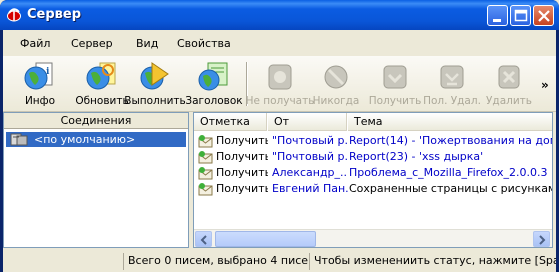 This screenshot has height=272, width=559. Describe the element at coordinates (307, 122) in the screenshot. I see `column-header-from: От` at that location.